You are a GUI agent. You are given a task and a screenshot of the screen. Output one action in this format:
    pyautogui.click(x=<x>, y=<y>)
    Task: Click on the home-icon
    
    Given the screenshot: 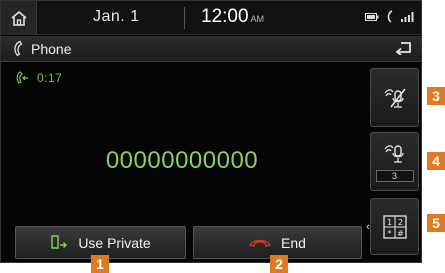 What is the action you would take?
    pyautogui.click(x=18, y=18)
    